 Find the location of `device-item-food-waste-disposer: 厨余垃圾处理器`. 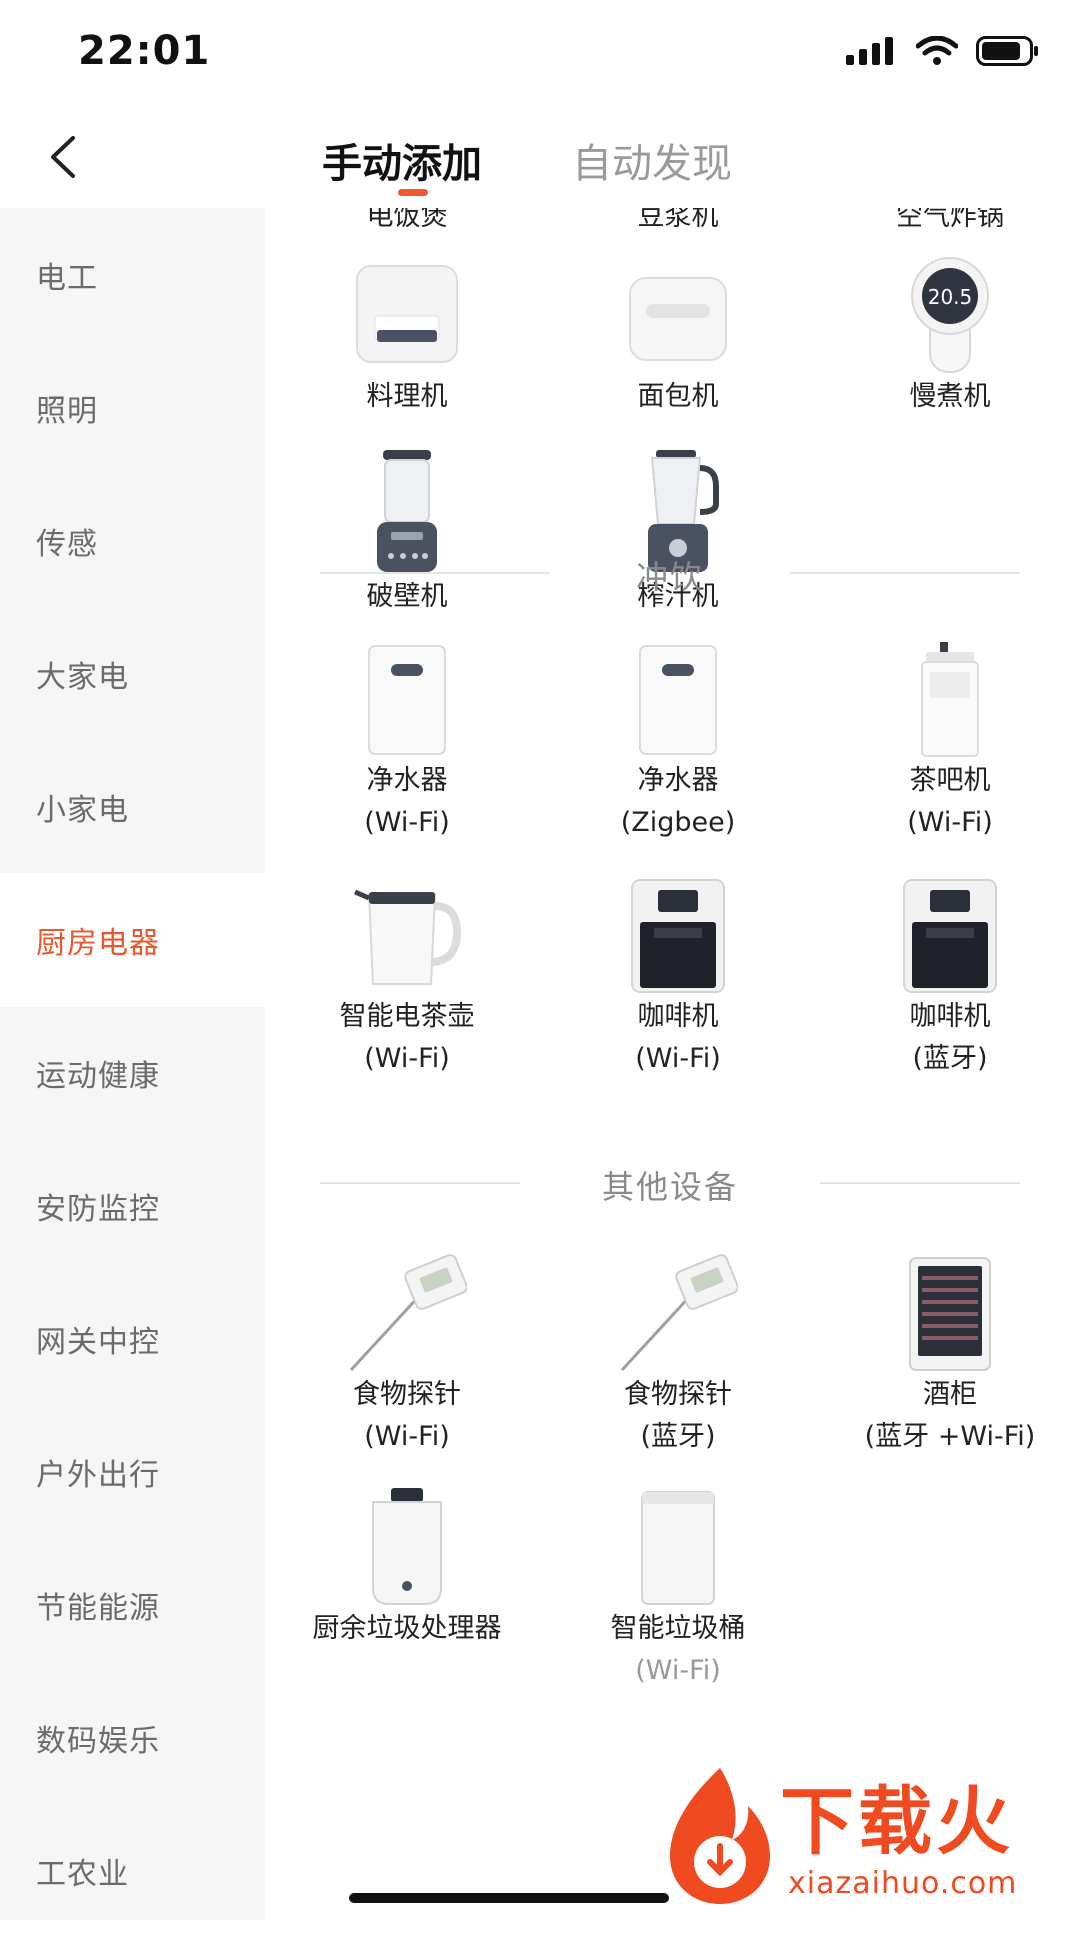

device-item-food-waste-disposer: 厨余垃圾处理器 is located at coordinates (407, 1569).